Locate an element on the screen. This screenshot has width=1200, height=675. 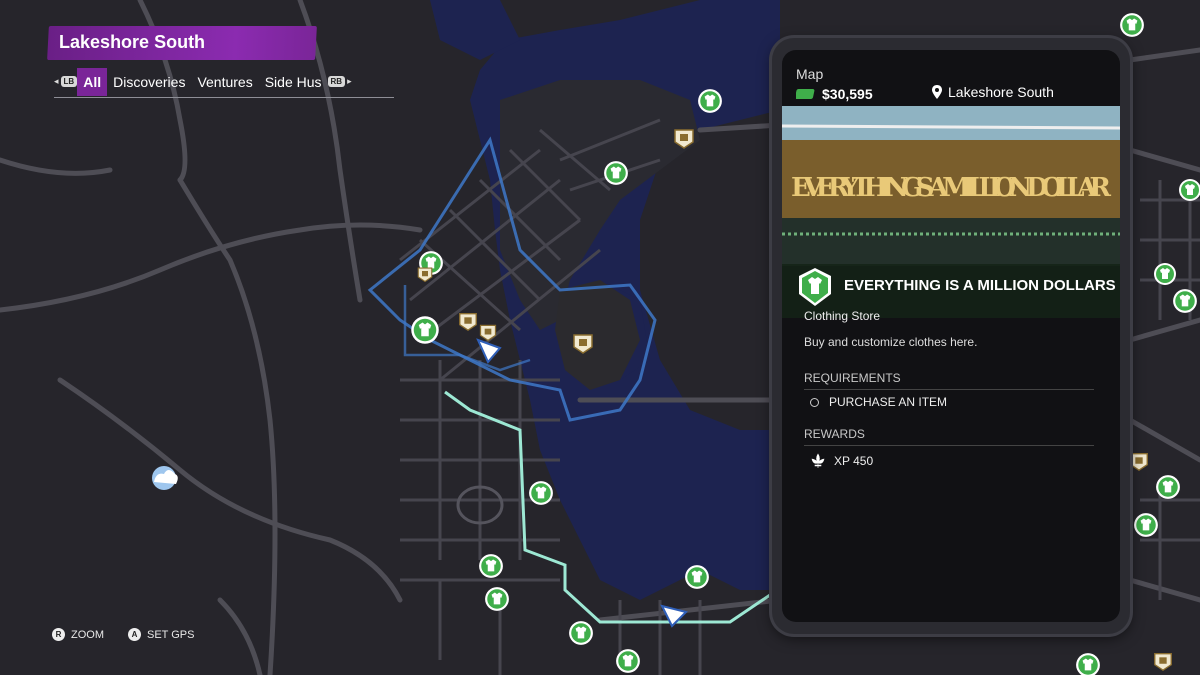
r-button-icon: R is located at coordinates (58, 634).